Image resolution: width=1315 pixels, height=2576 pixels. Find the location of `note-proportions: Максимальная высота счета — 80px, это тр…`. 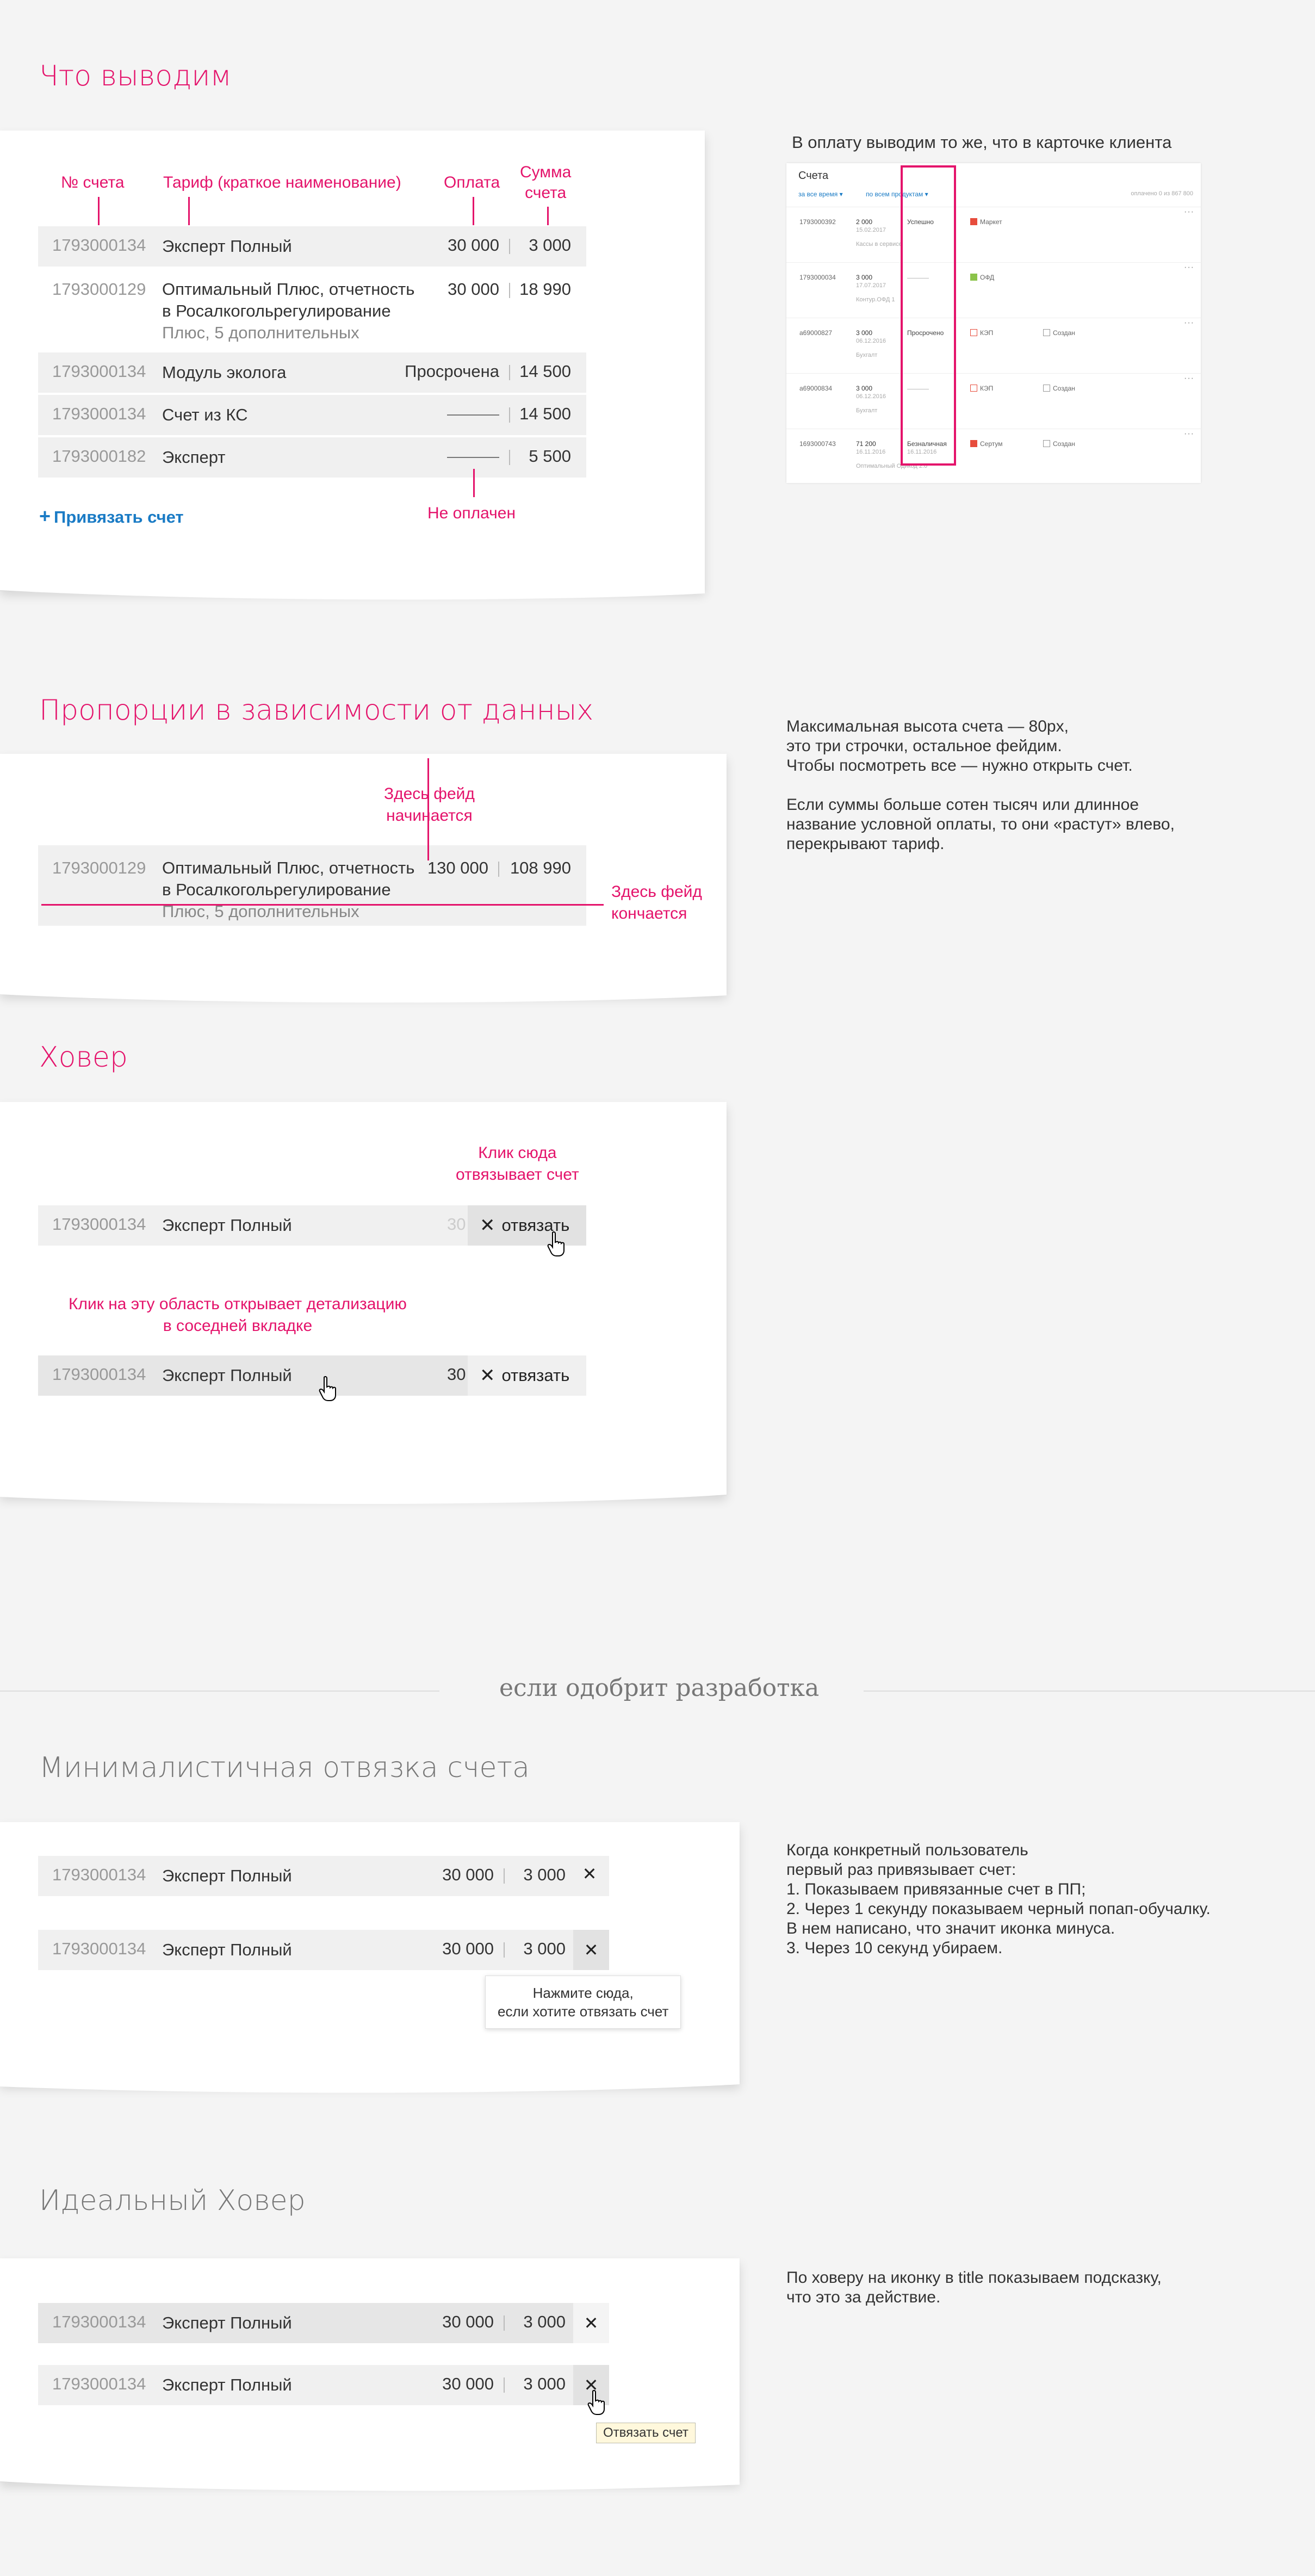

note-proportions: Максимальная высота счета — 80px, это тр… is located at coordinates (980, 785).